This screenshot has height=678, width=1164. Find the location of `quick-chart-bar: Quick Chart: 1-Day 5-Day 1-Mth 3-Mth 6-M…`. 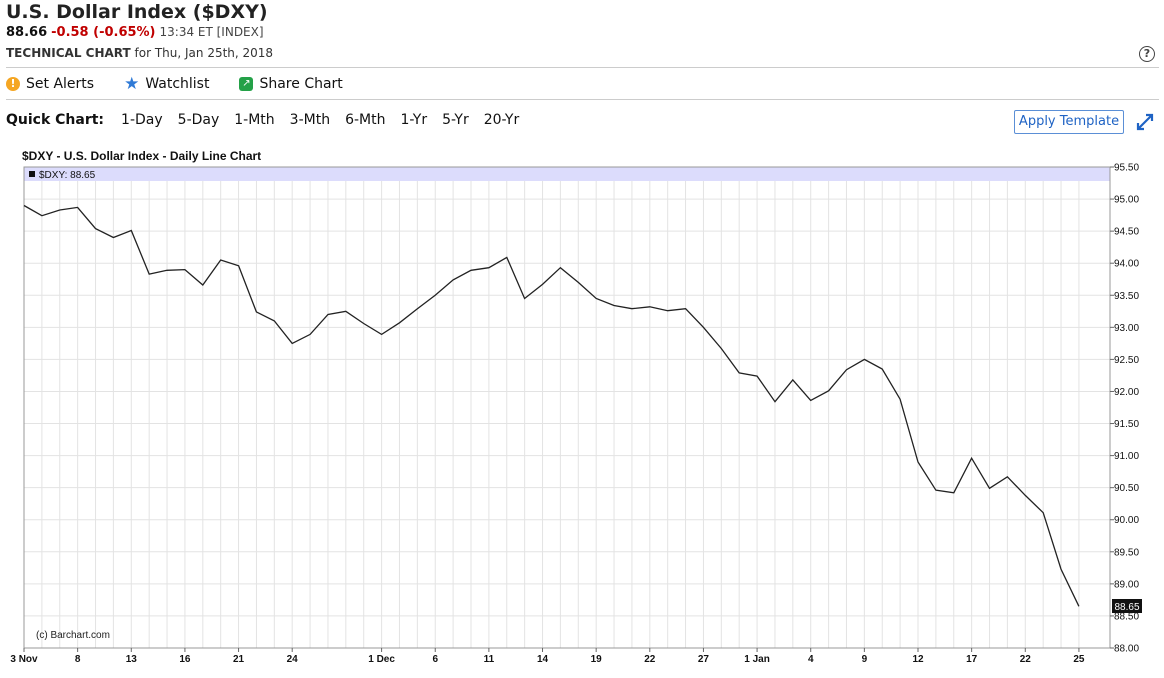

quick-chart-bar: Quick Chart: 1-Day 5-Day 1-Mth 3-Mth 6-M… is located at coordinates (262, 120).